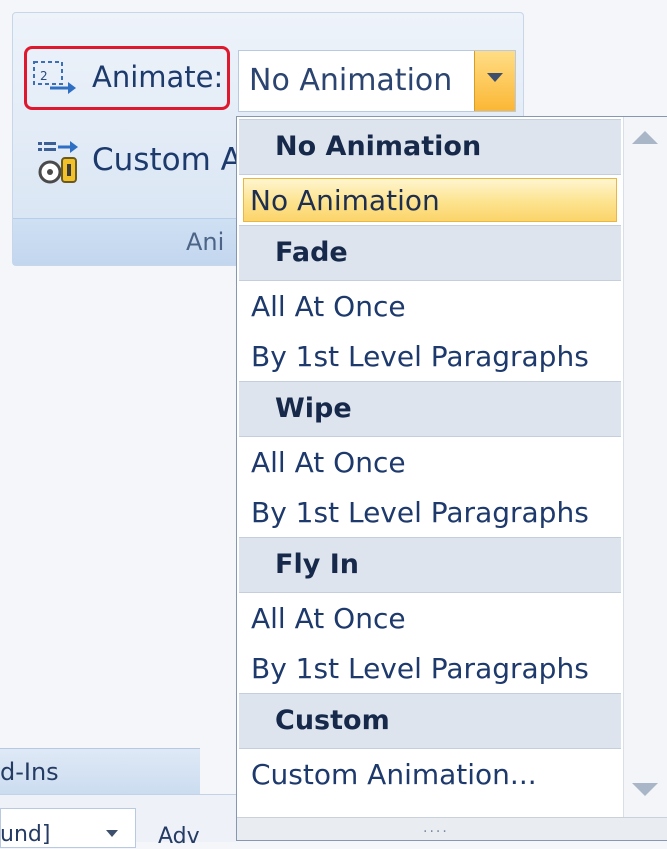 This screenshot has height=849, width=667. Describe the element at coordinates (58, 162) in the screenshot. I see `custom-animation-icon` at that location.